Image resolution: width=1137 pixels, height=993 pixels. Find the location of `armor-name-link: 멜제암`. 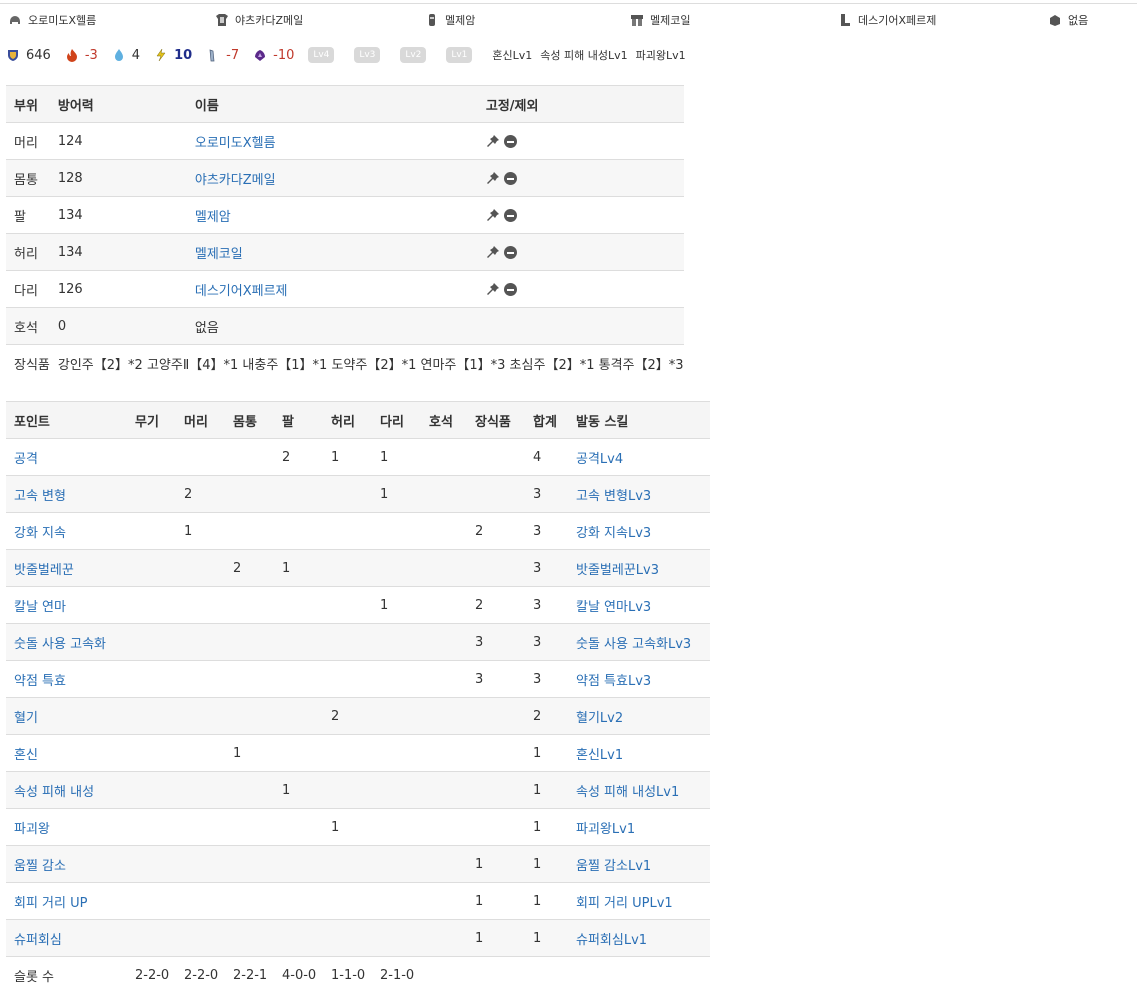

armor-name-link: 멜제암 is located at coordinates (213, 217).